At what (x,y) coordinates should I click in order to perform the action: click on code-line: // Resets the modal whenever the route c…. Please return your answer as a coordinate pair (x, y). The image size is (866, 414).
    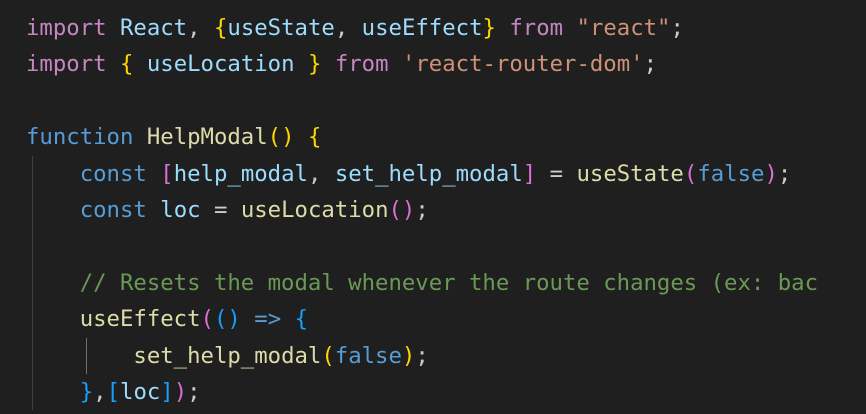
    Looking at the image, I should click on (422, 283).